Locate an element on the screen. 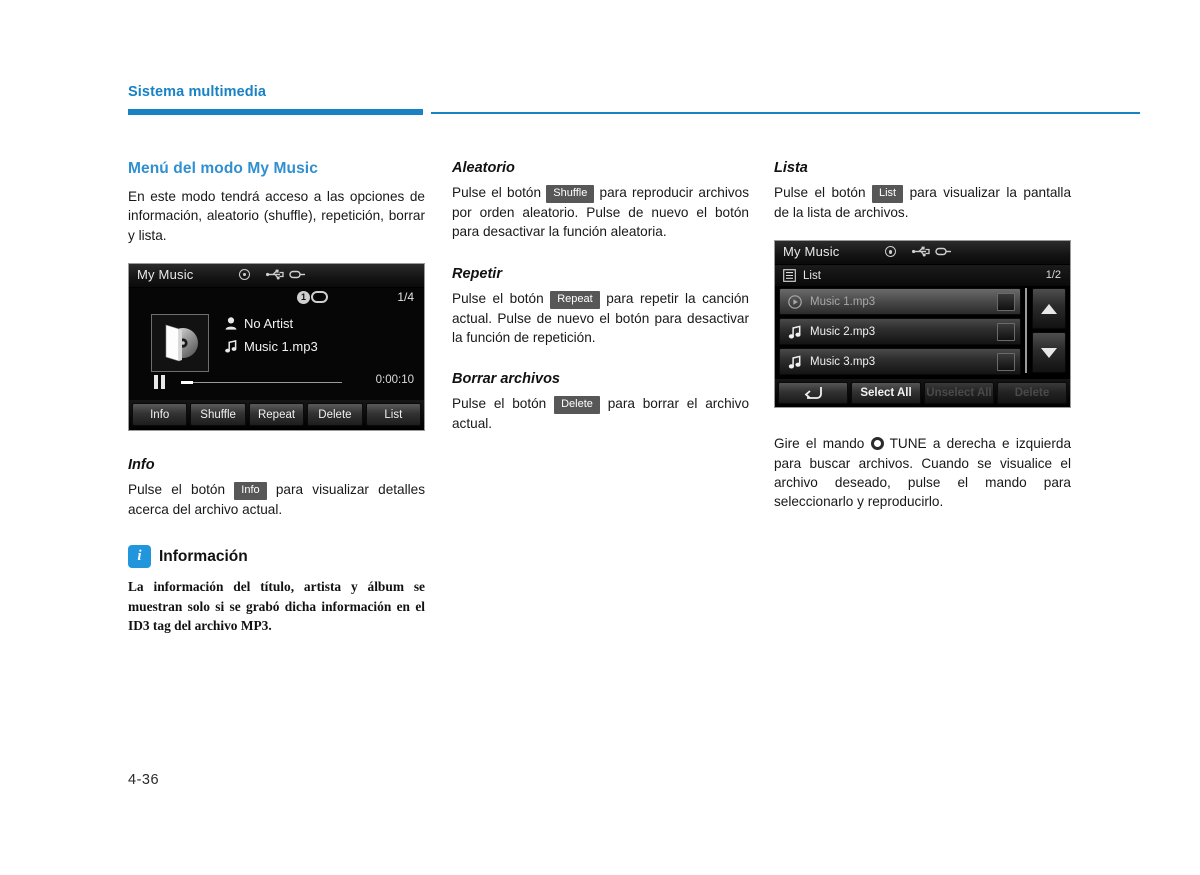  list-page-indicator: 1/2 is located at coordinates (1053, 275).